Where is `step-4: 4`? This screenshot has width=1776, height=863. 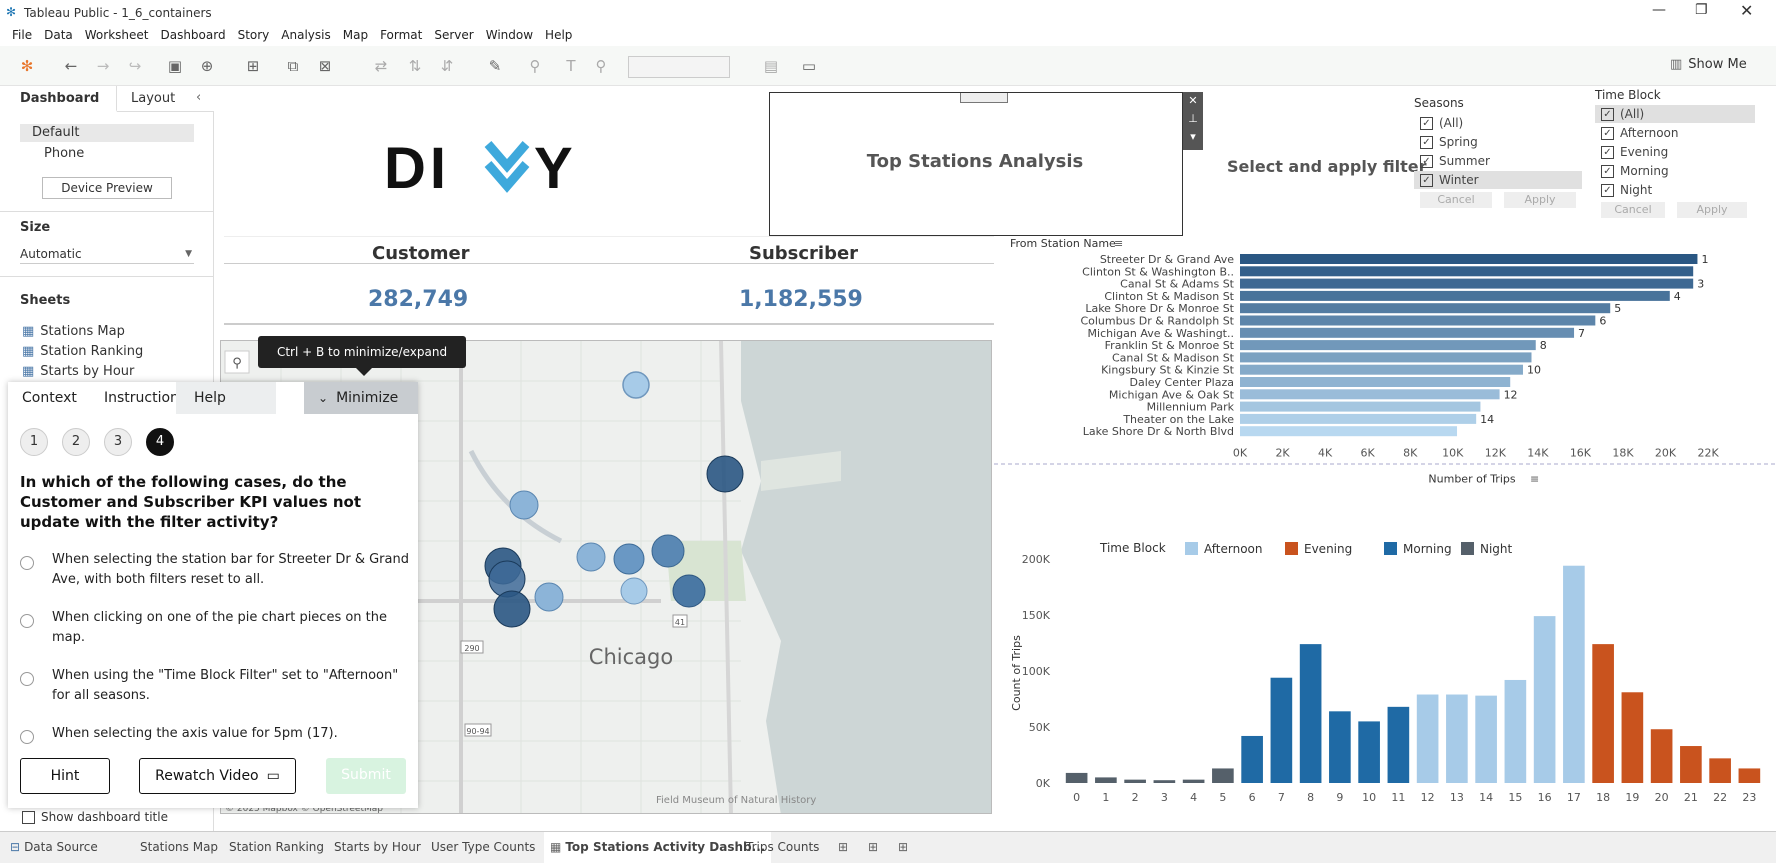 step-4: 4 is located at coordinates (160, 442).